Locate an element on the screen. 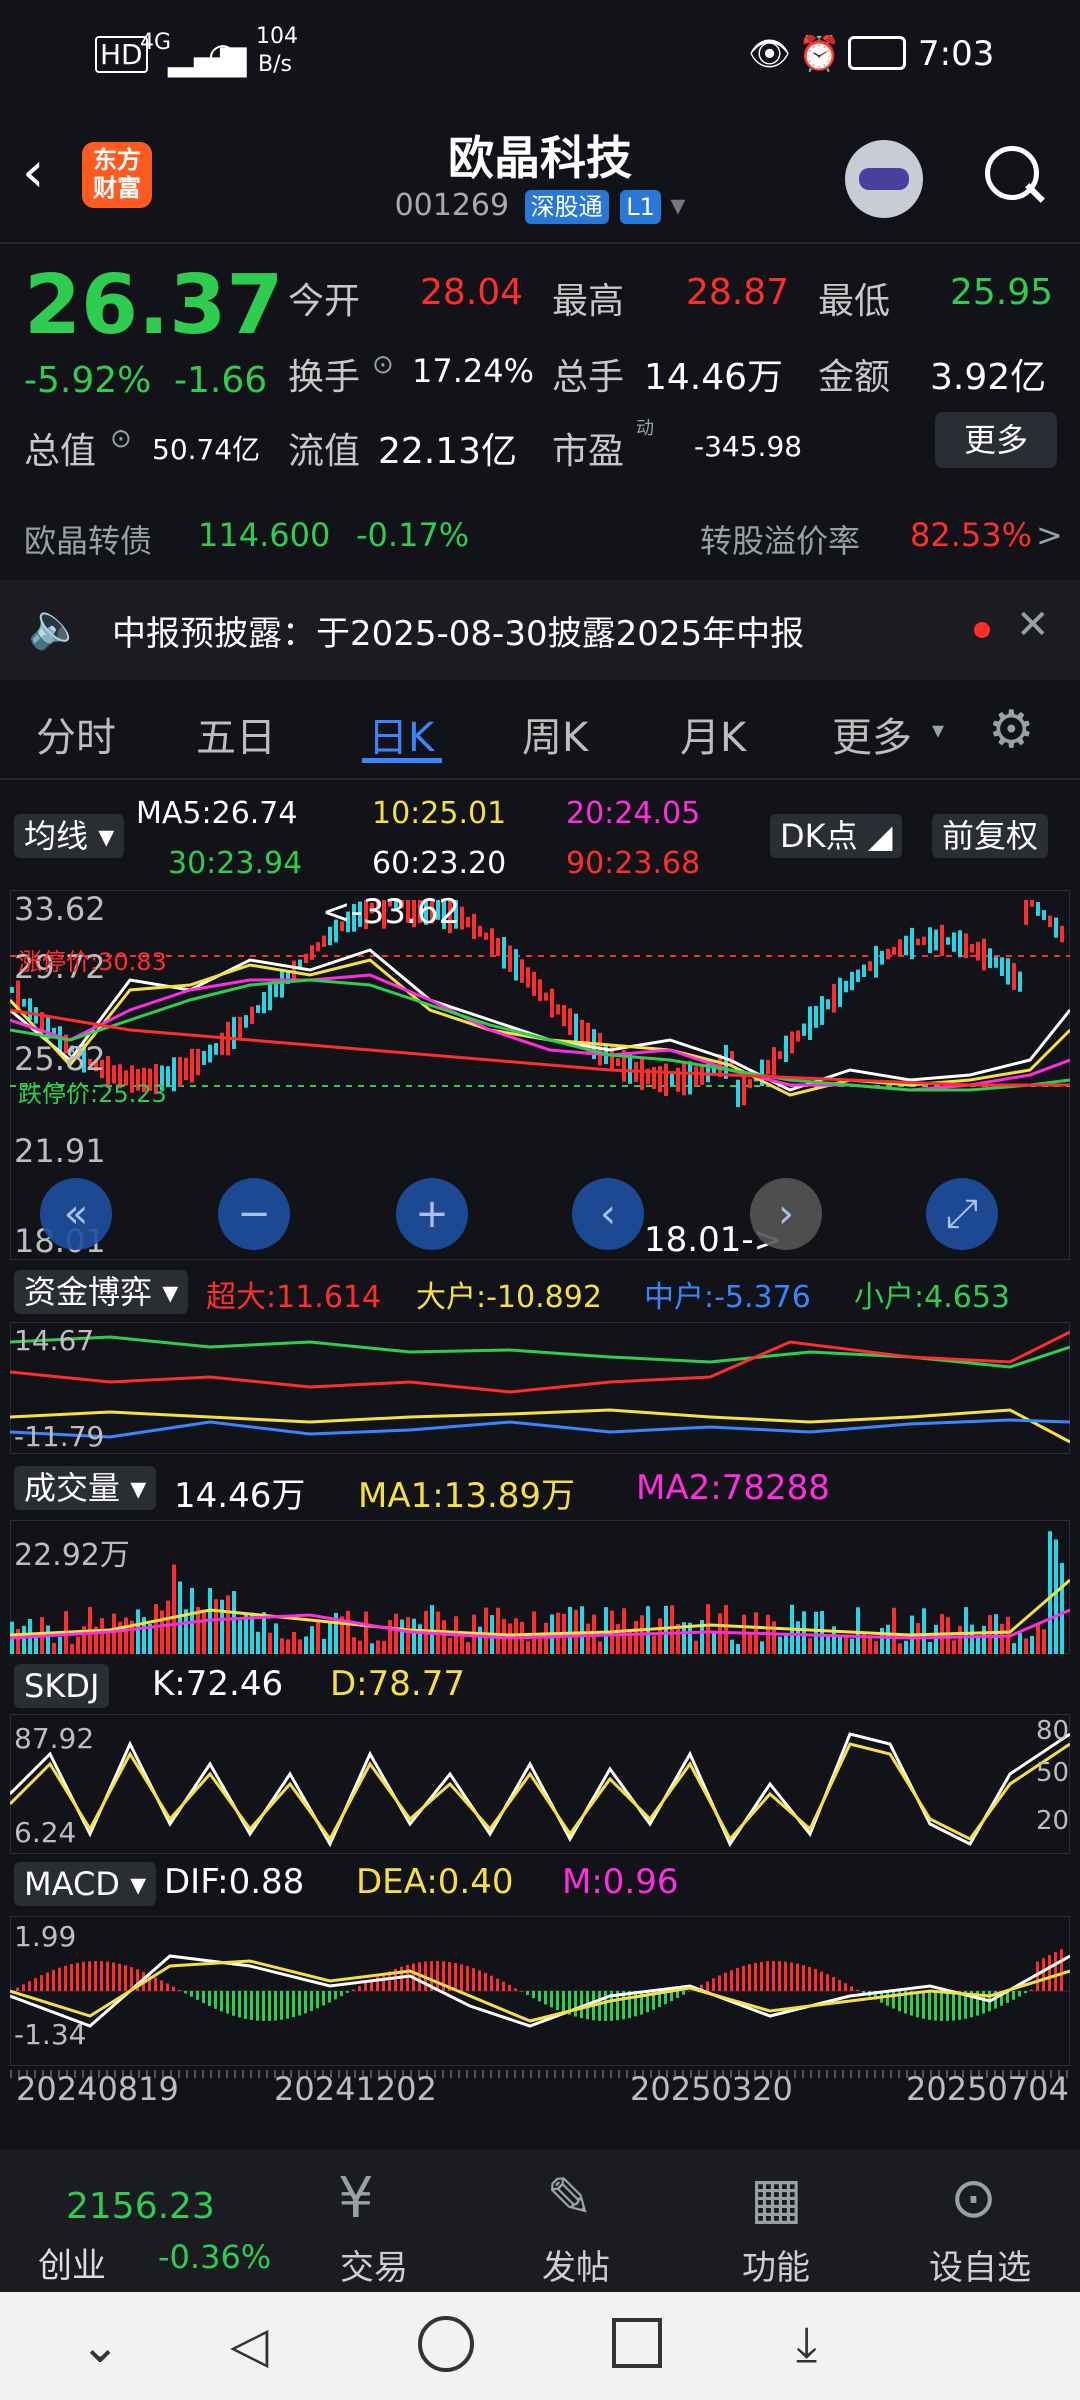 This screenshot has height=2400, width=1080. nav-trade: 交易 is located at coordinates (374, 2264).